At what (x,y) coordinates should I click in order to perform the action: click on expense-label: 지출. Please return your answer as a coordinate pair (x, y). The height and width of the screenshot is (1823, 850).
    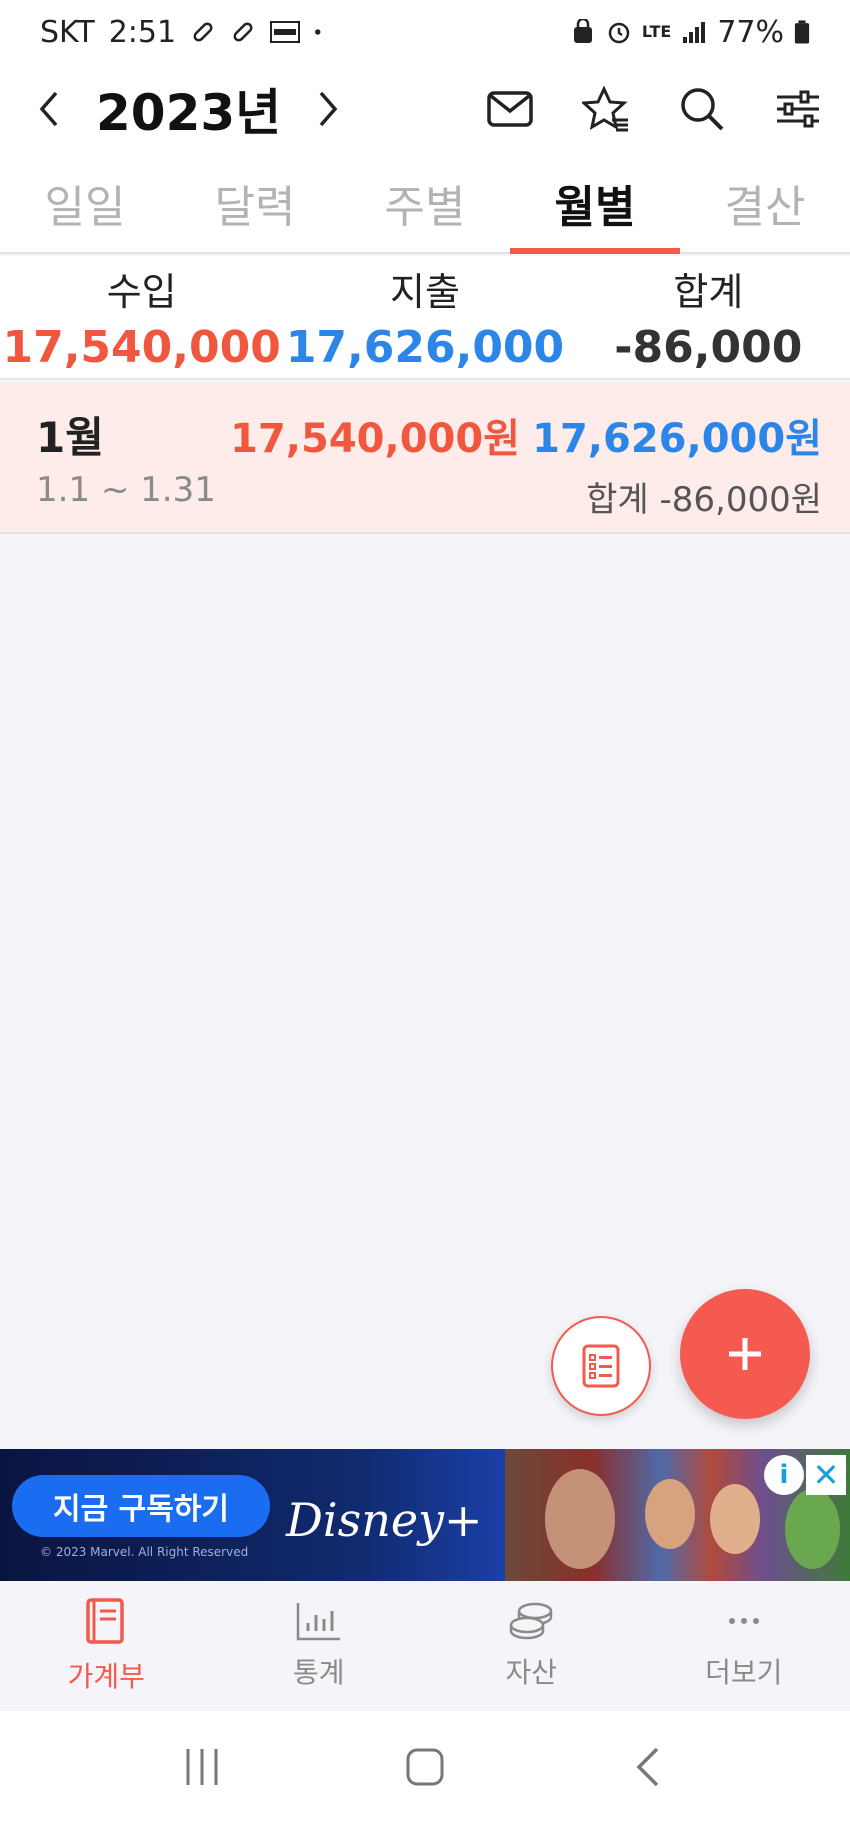
    Looking at the image, I should click on (425, 292).